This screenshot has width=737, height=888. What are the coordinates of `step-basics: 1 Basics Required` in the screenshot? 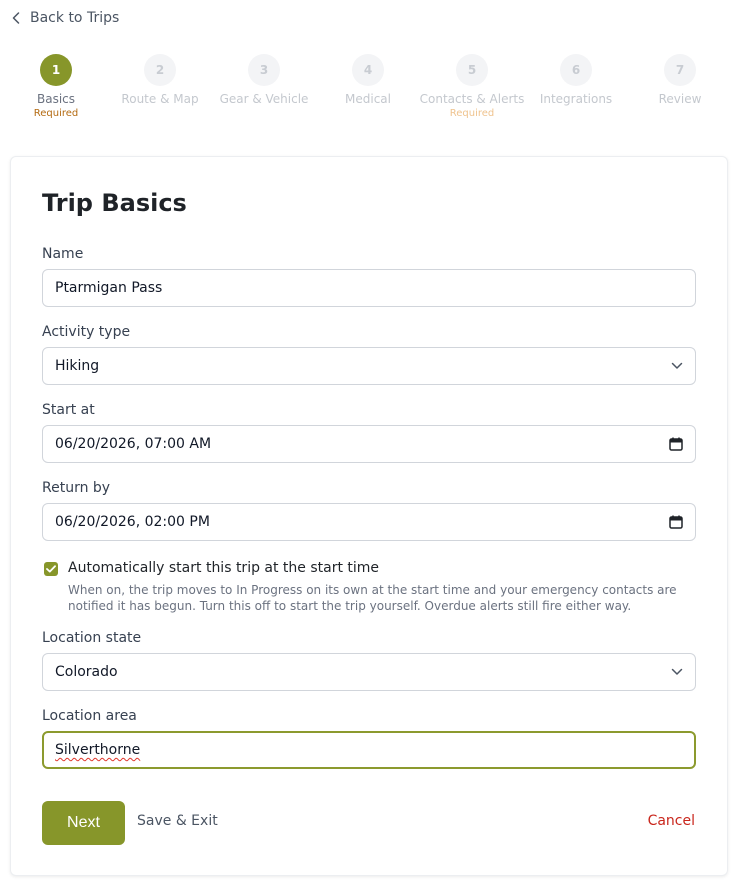 It's located at (56, 89).